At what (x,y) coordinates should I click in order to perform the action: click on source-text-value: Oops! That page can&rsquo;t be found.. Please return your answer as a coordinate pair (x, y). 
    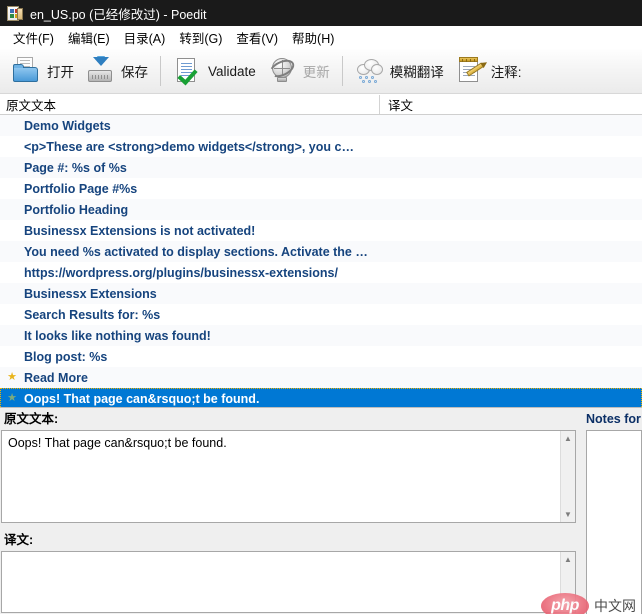
    Looking at the image, I should click on (117, 443).